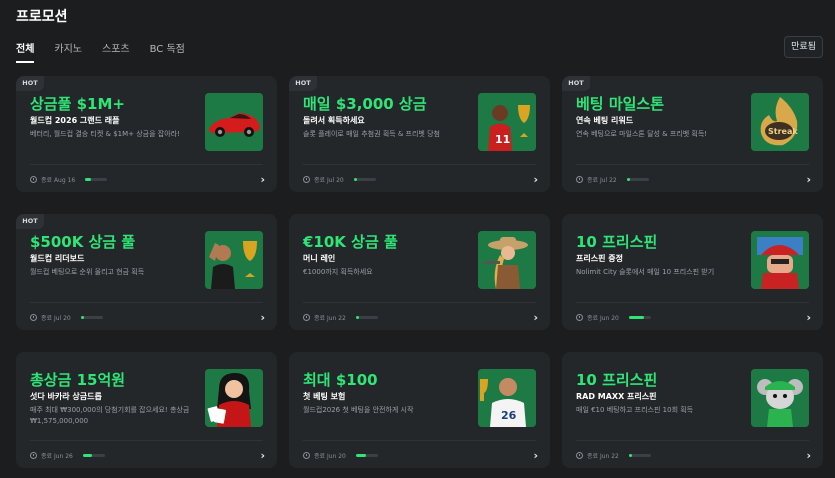 The image size is (835, 478). I want to click on svg-text: 26, so click(509, 415).